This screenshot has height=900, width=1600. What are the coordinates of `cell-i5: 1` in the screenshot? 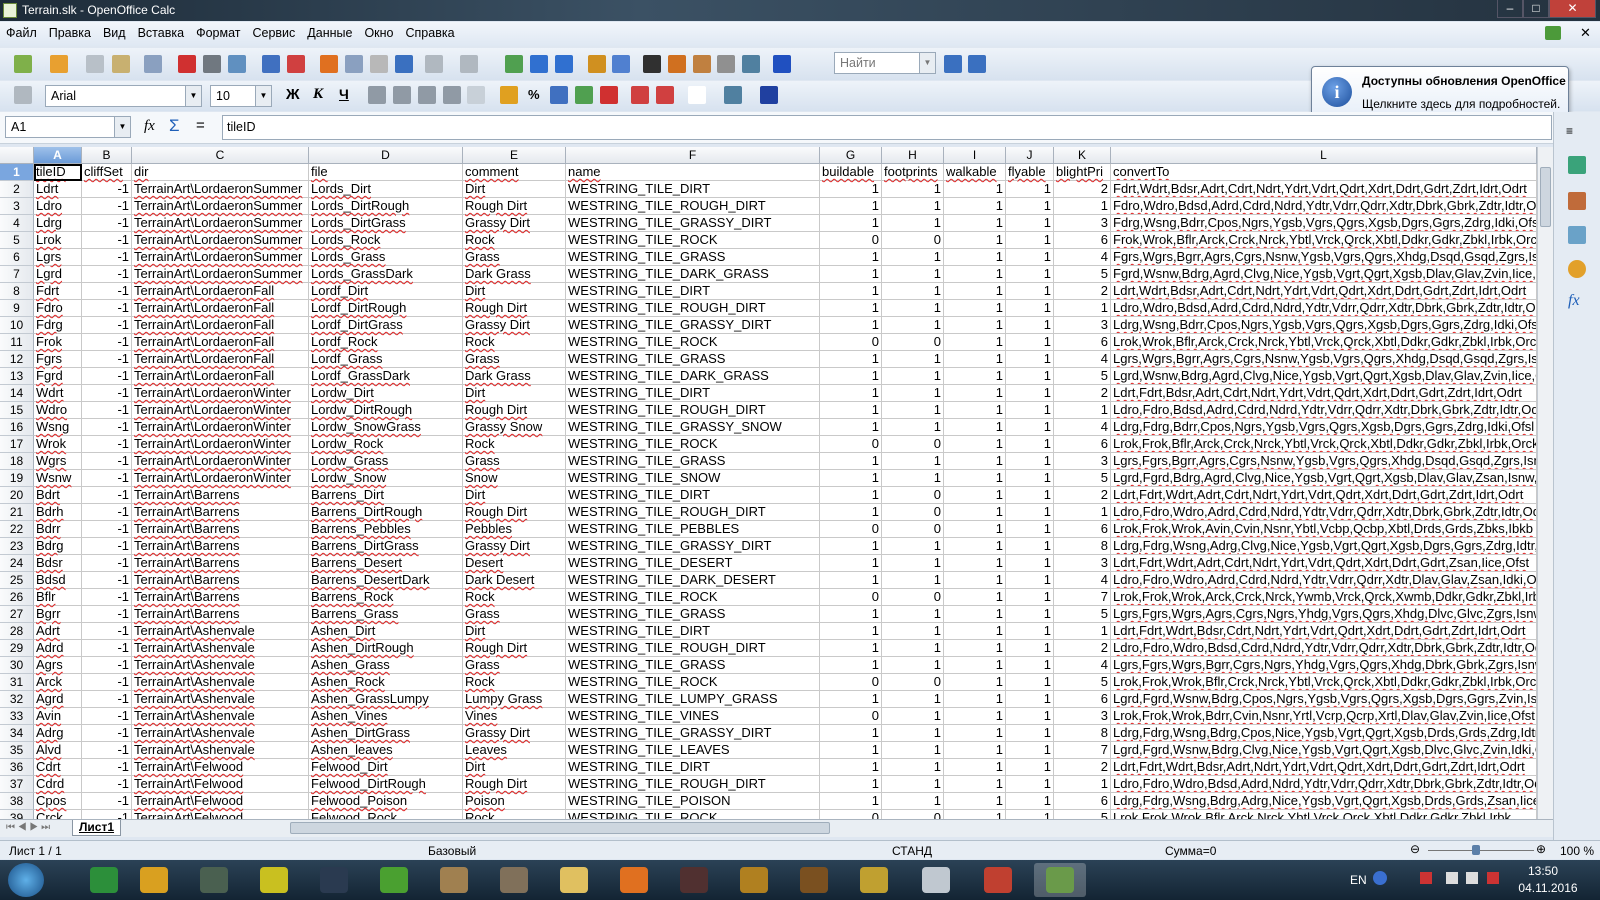 It's located at (975, 240).